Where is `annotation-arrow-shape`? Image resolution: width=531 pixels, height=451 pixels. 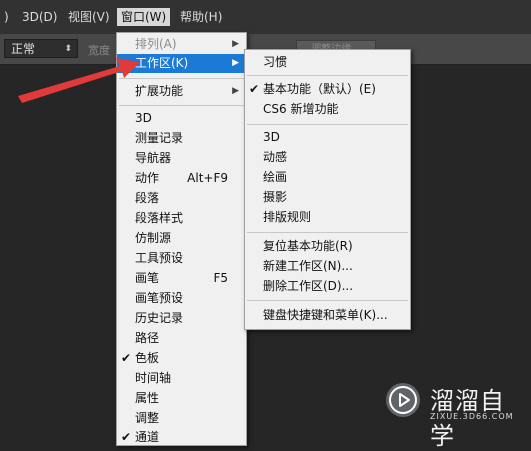
annotation-arrow-shape is located at coordinates (79, 80).